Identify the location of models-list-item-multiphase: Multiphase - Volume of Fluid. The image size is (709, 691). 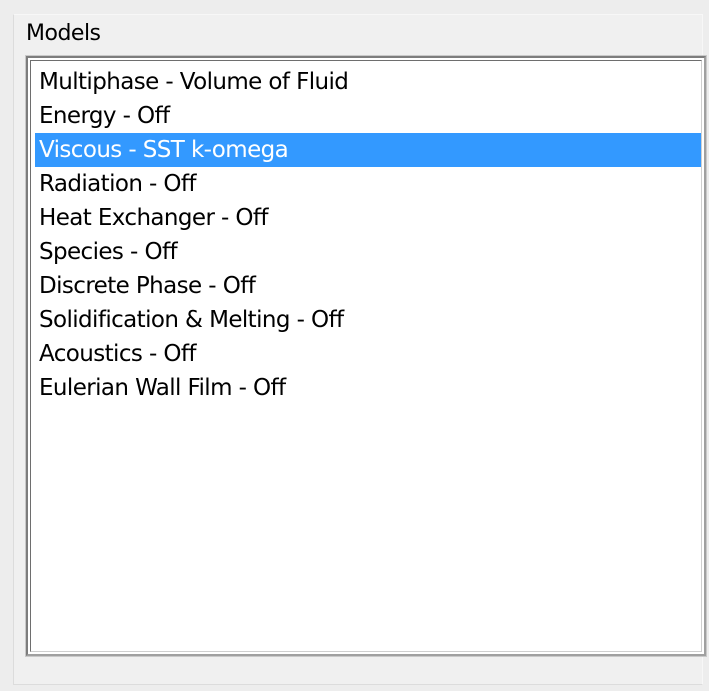
(368, 82).